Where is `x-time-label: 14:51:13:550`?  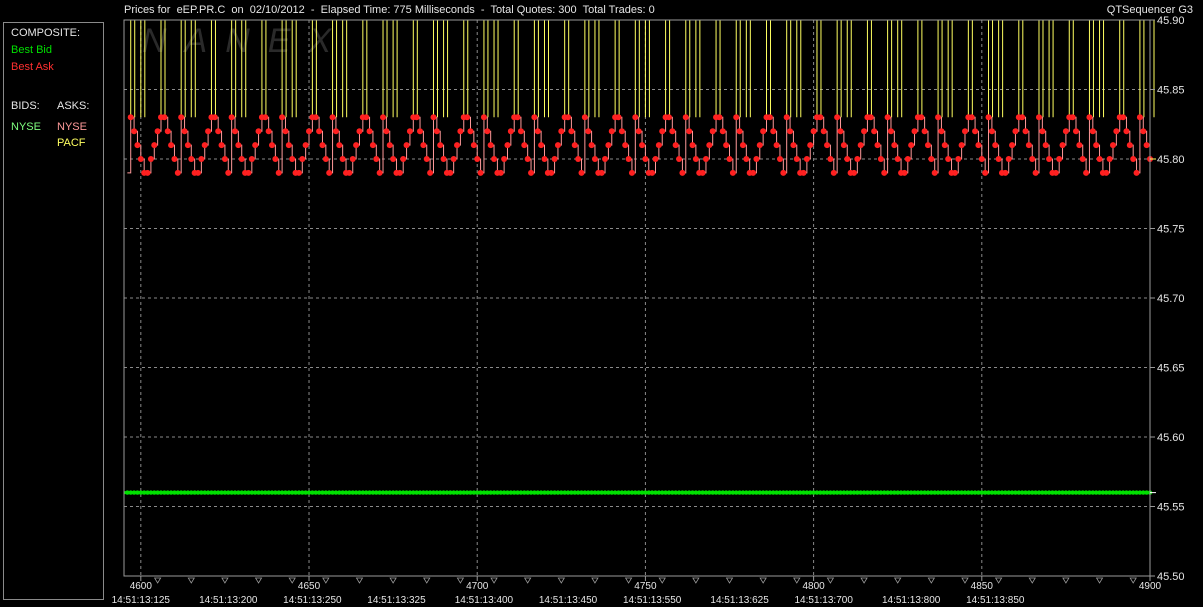
x-time-label: 14:51:13:550 is located at coordinates (652, 600).